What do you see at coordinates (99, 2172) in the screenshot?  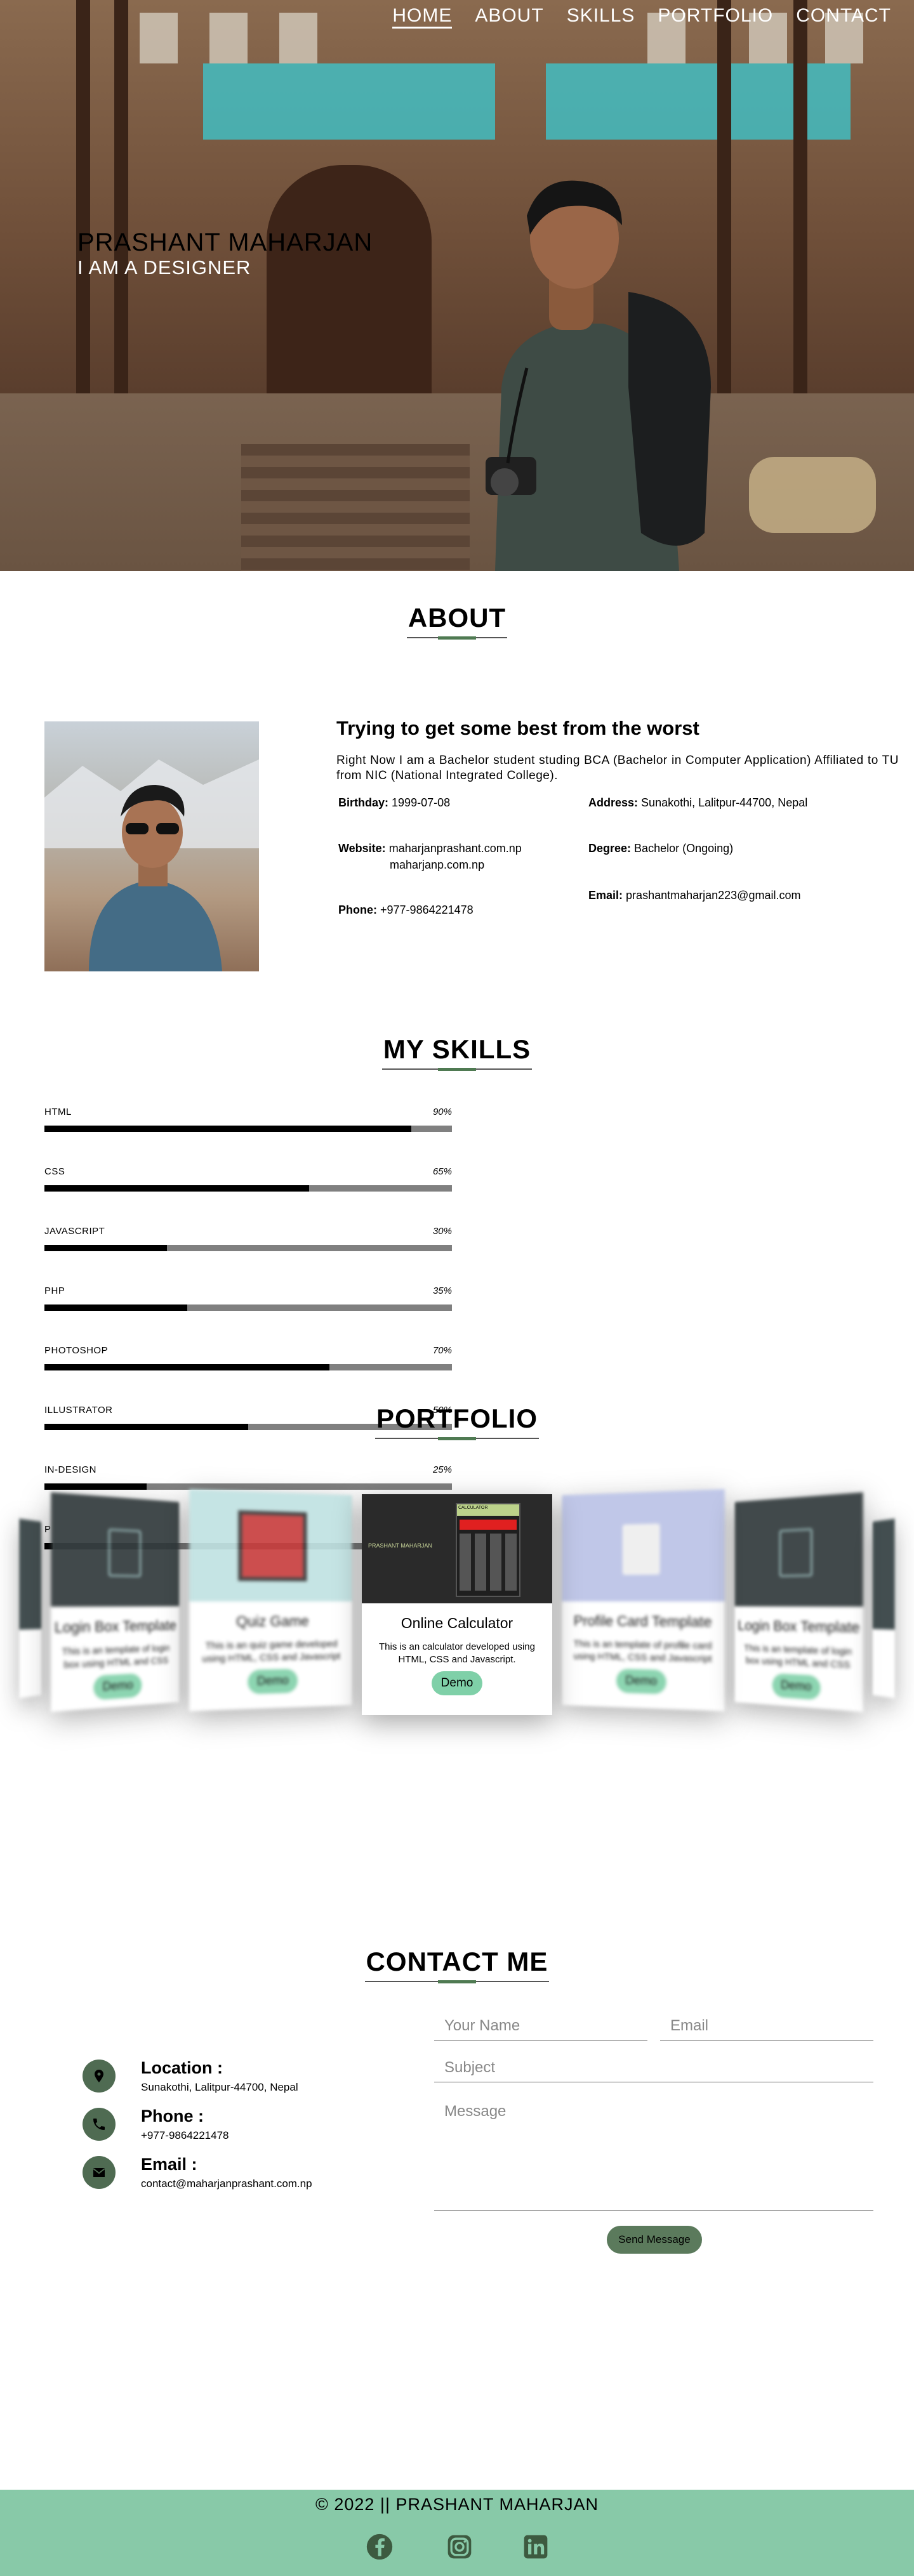 I see `email-icon` at bounding box center [99, 2172].